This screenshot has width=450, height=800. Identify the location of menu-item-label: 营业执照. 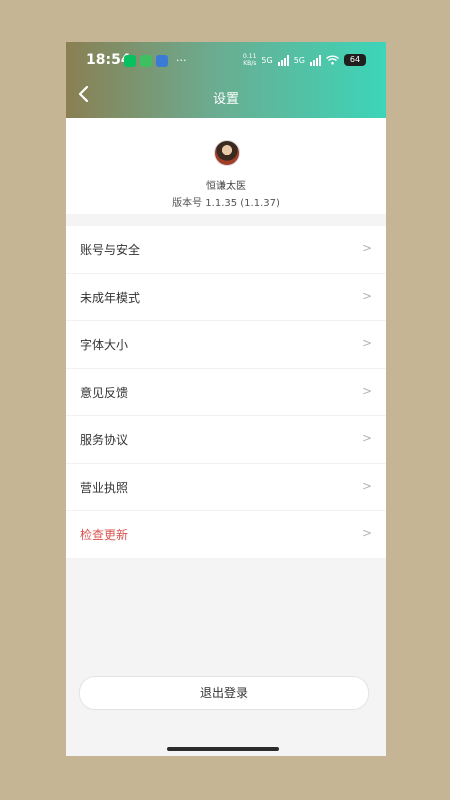
(104, 487).